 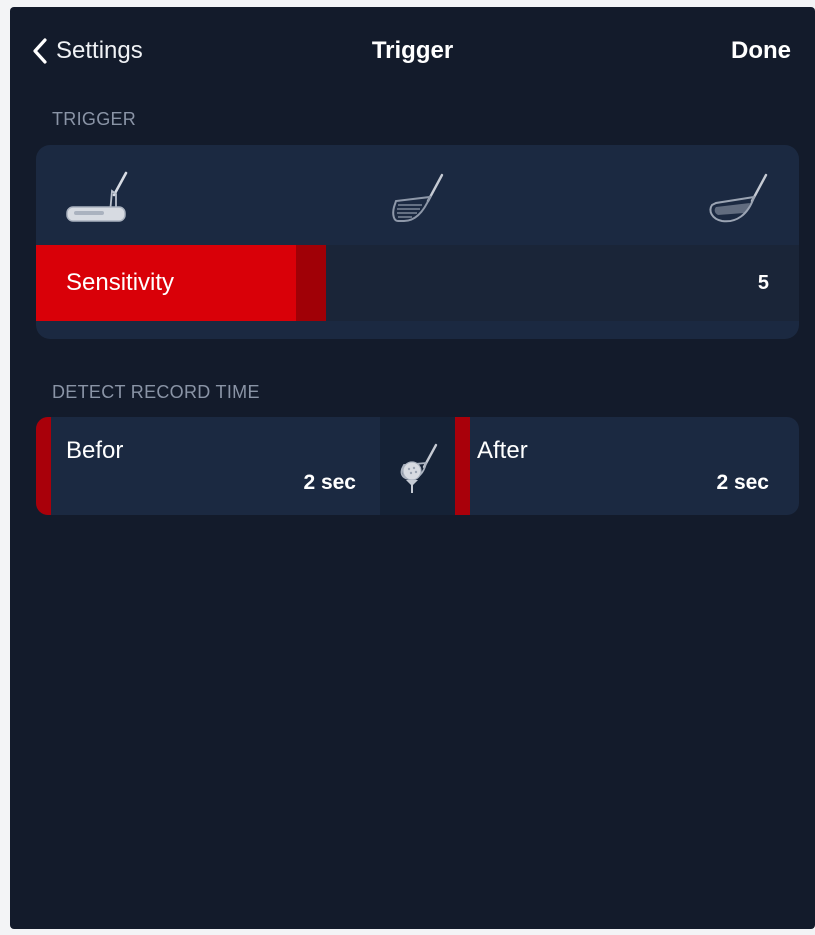 I want to click on trigger-section-header: TRIGGER, so click(x=94, y=119).